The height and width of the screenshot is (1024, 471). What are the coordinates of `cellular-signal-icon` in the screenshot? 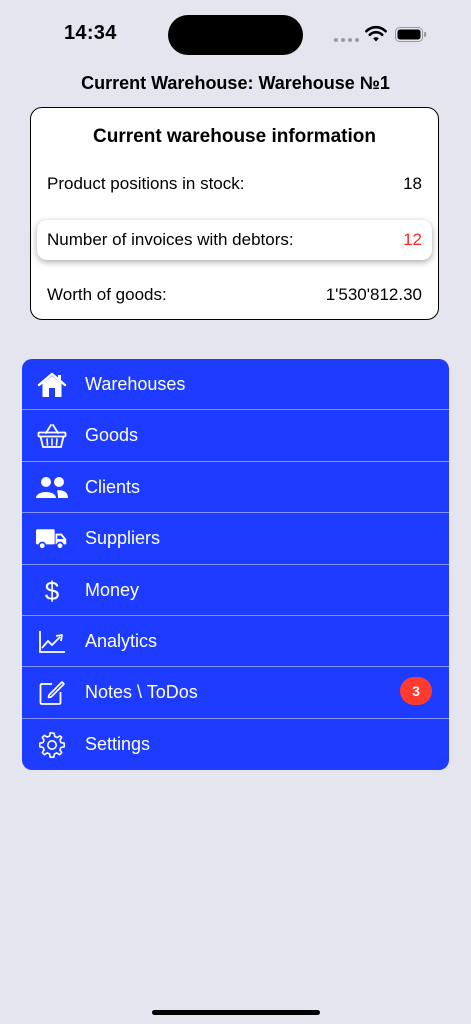 It's located at (346, 40).